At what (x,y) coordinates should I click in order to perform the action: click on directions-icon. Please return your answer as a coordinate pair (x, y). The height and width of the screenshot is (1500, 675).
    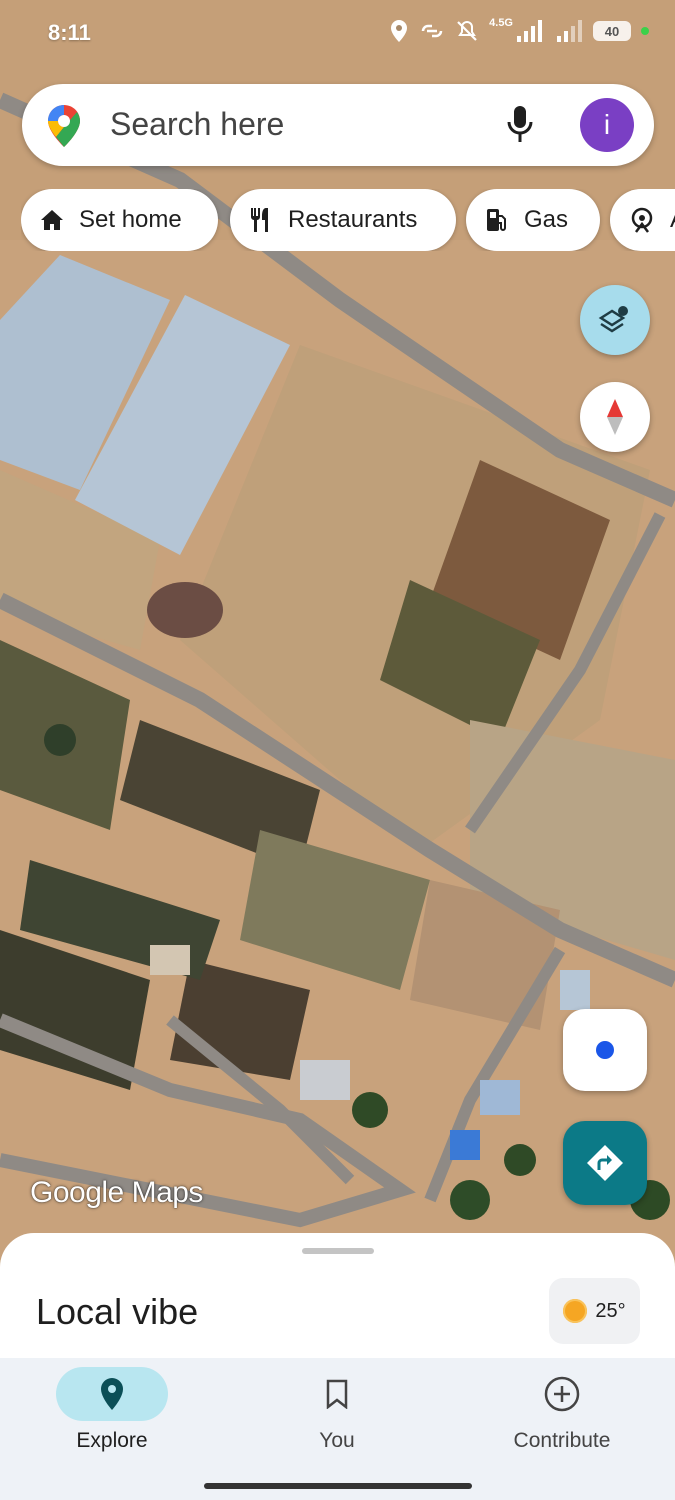
    Looking at the image, I should click on (605, 1163).